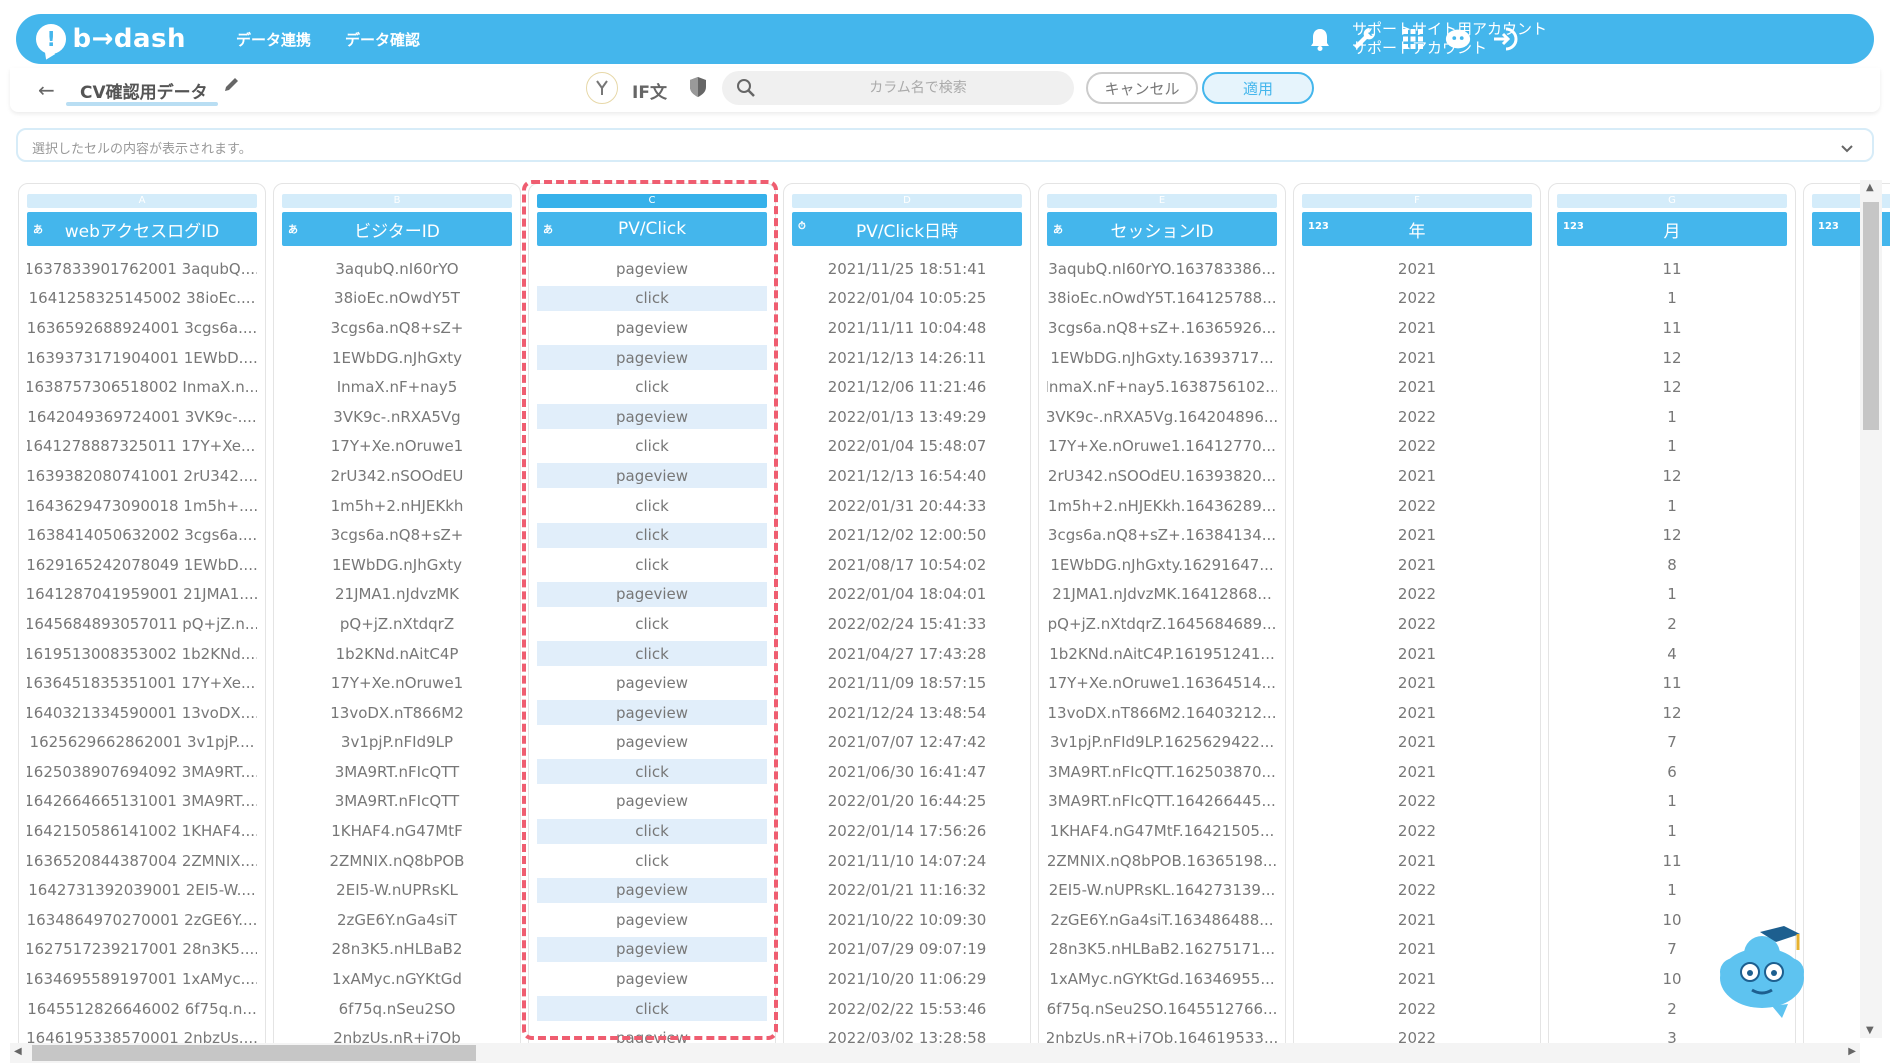  Describe the element at coordinates (907, 979) in the screenshot. I see `table-cell: 2021/10/20 11:06:29` at that location.